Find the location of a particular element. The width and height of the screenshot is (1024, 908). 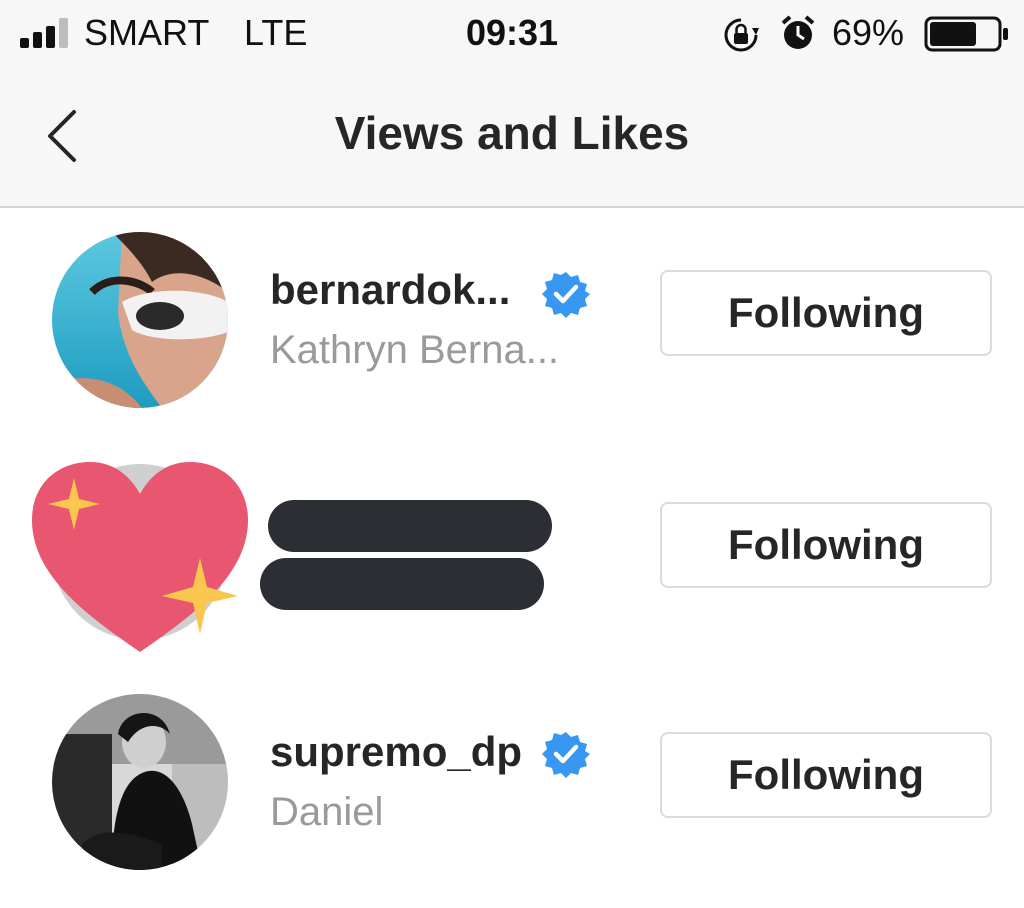

orientation-lock-icon is located at coordinates (741, 35).